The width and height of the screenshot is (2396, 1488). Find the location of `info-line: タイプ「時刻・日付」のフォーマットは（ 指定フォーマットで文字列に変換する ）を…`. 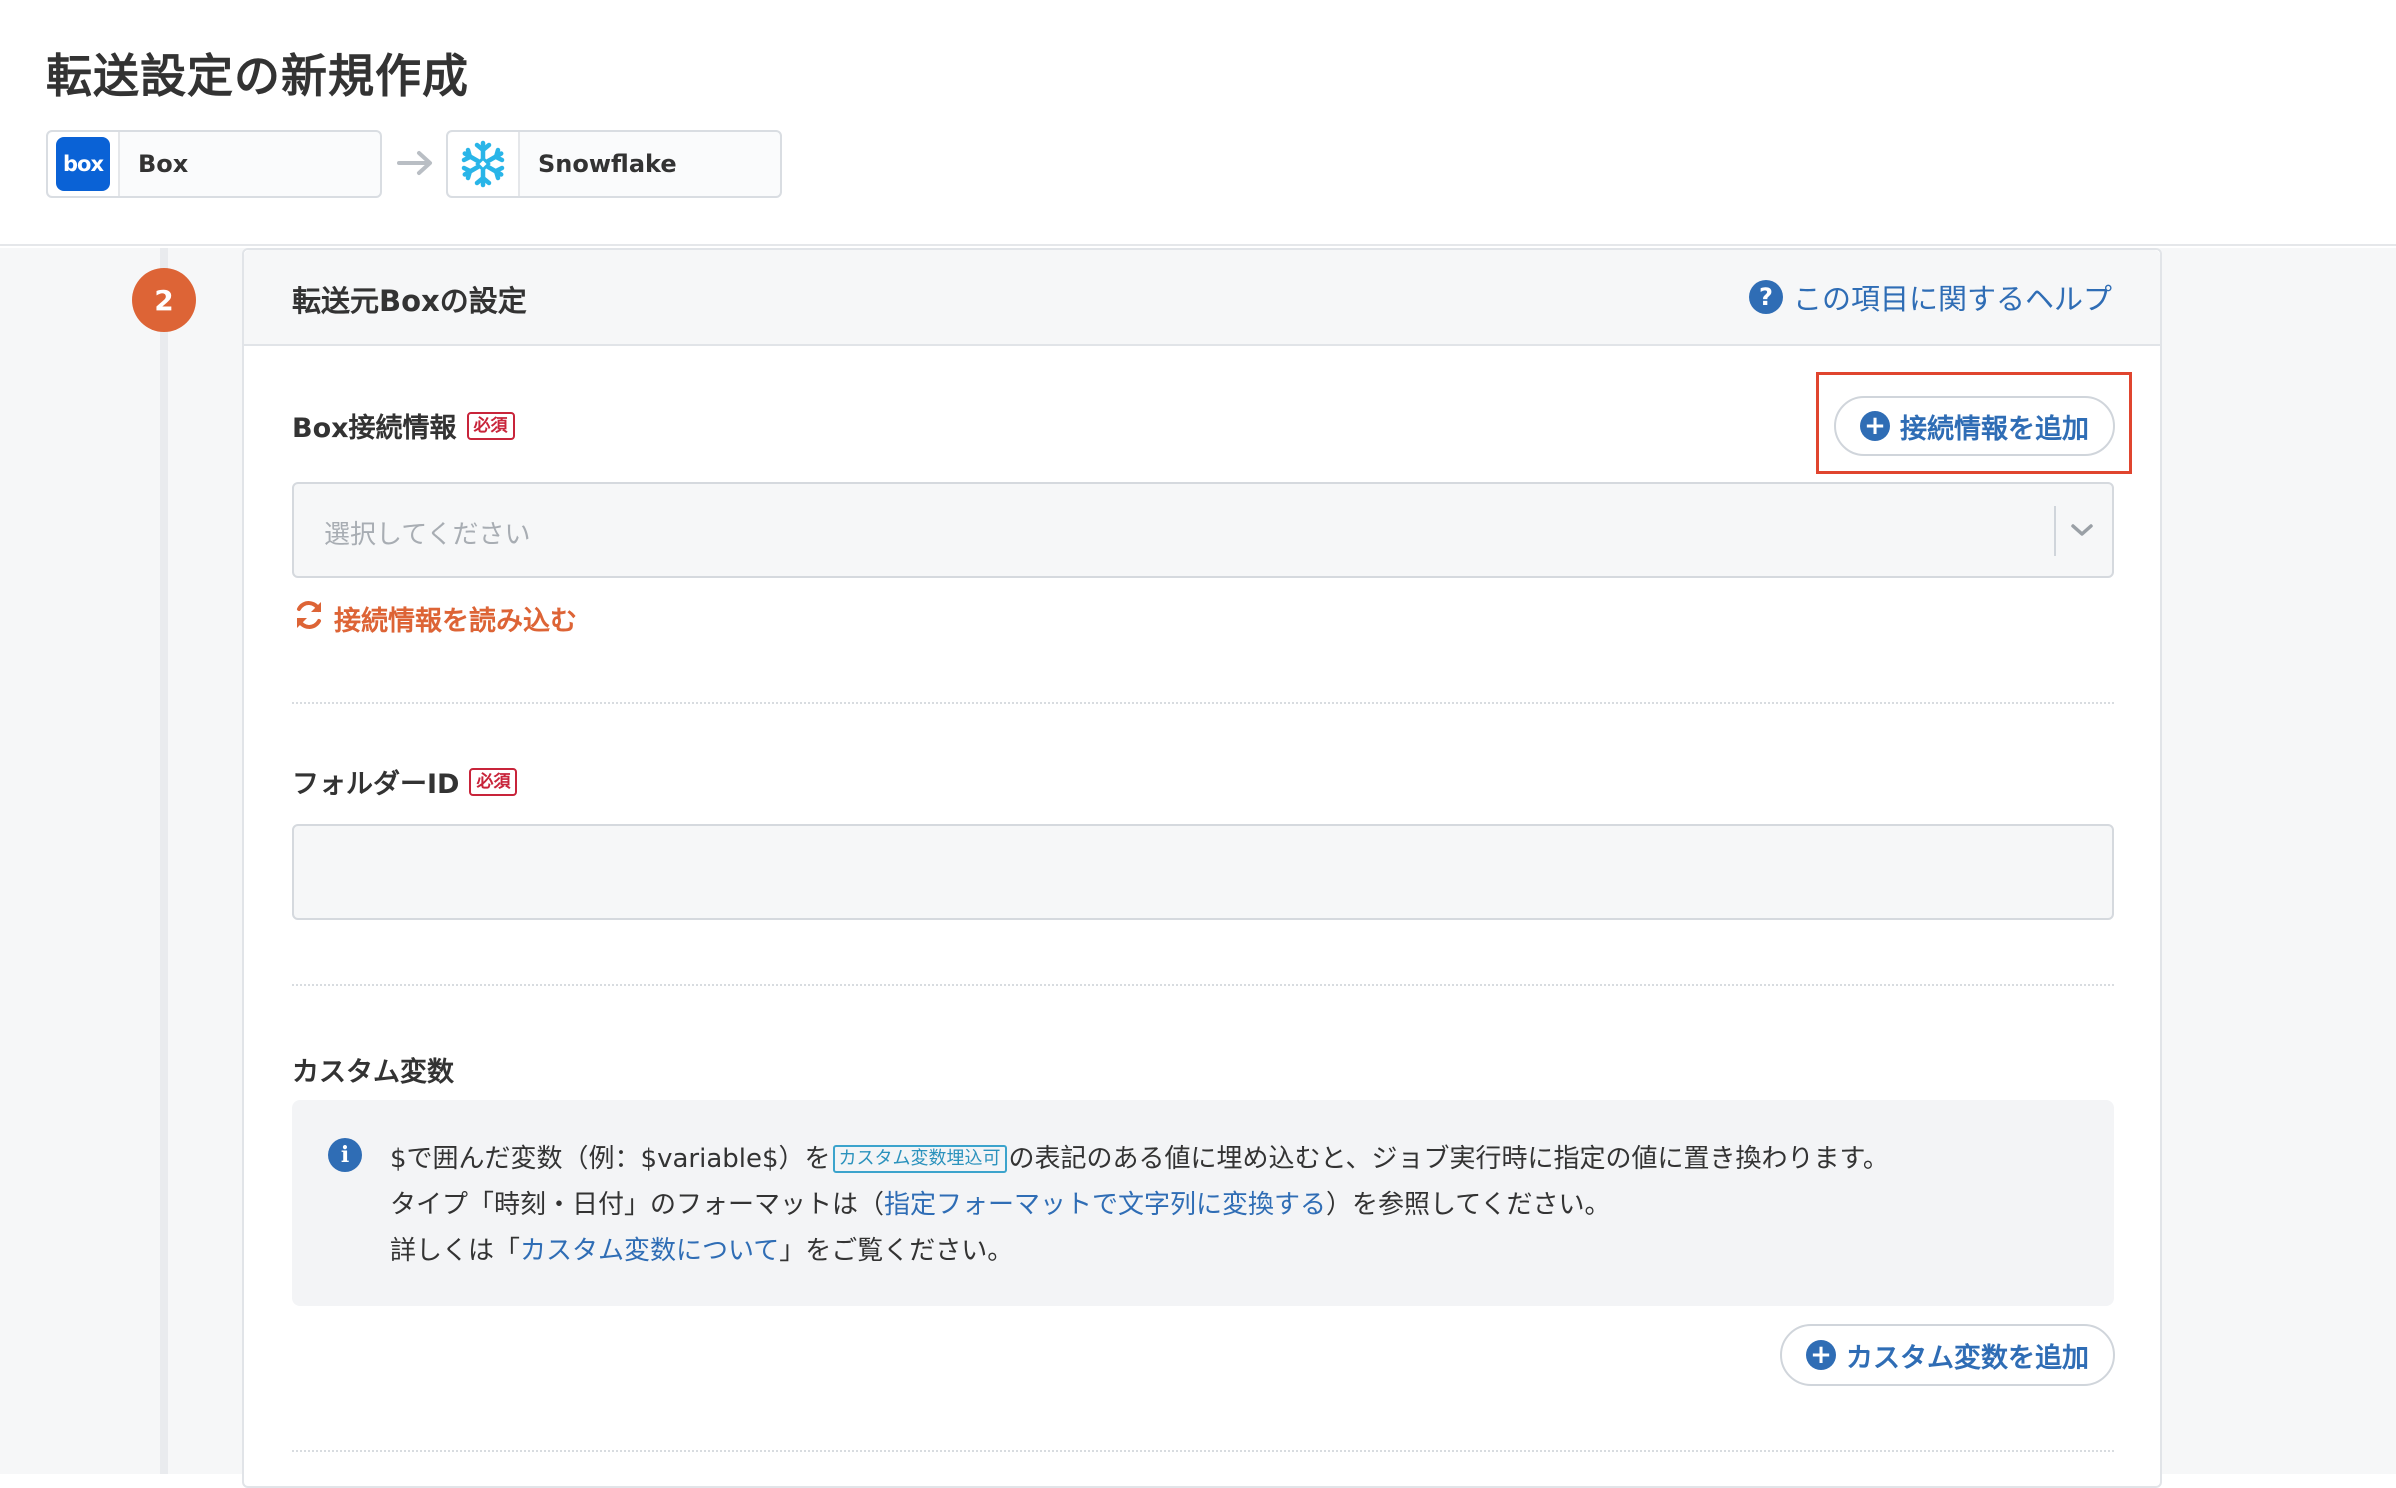

info-line: タイプ「時刻・日付」のフォーマットは（ 指定フォーマットで文字列に変換する ）を… is located at coordinates (1139, 1205).